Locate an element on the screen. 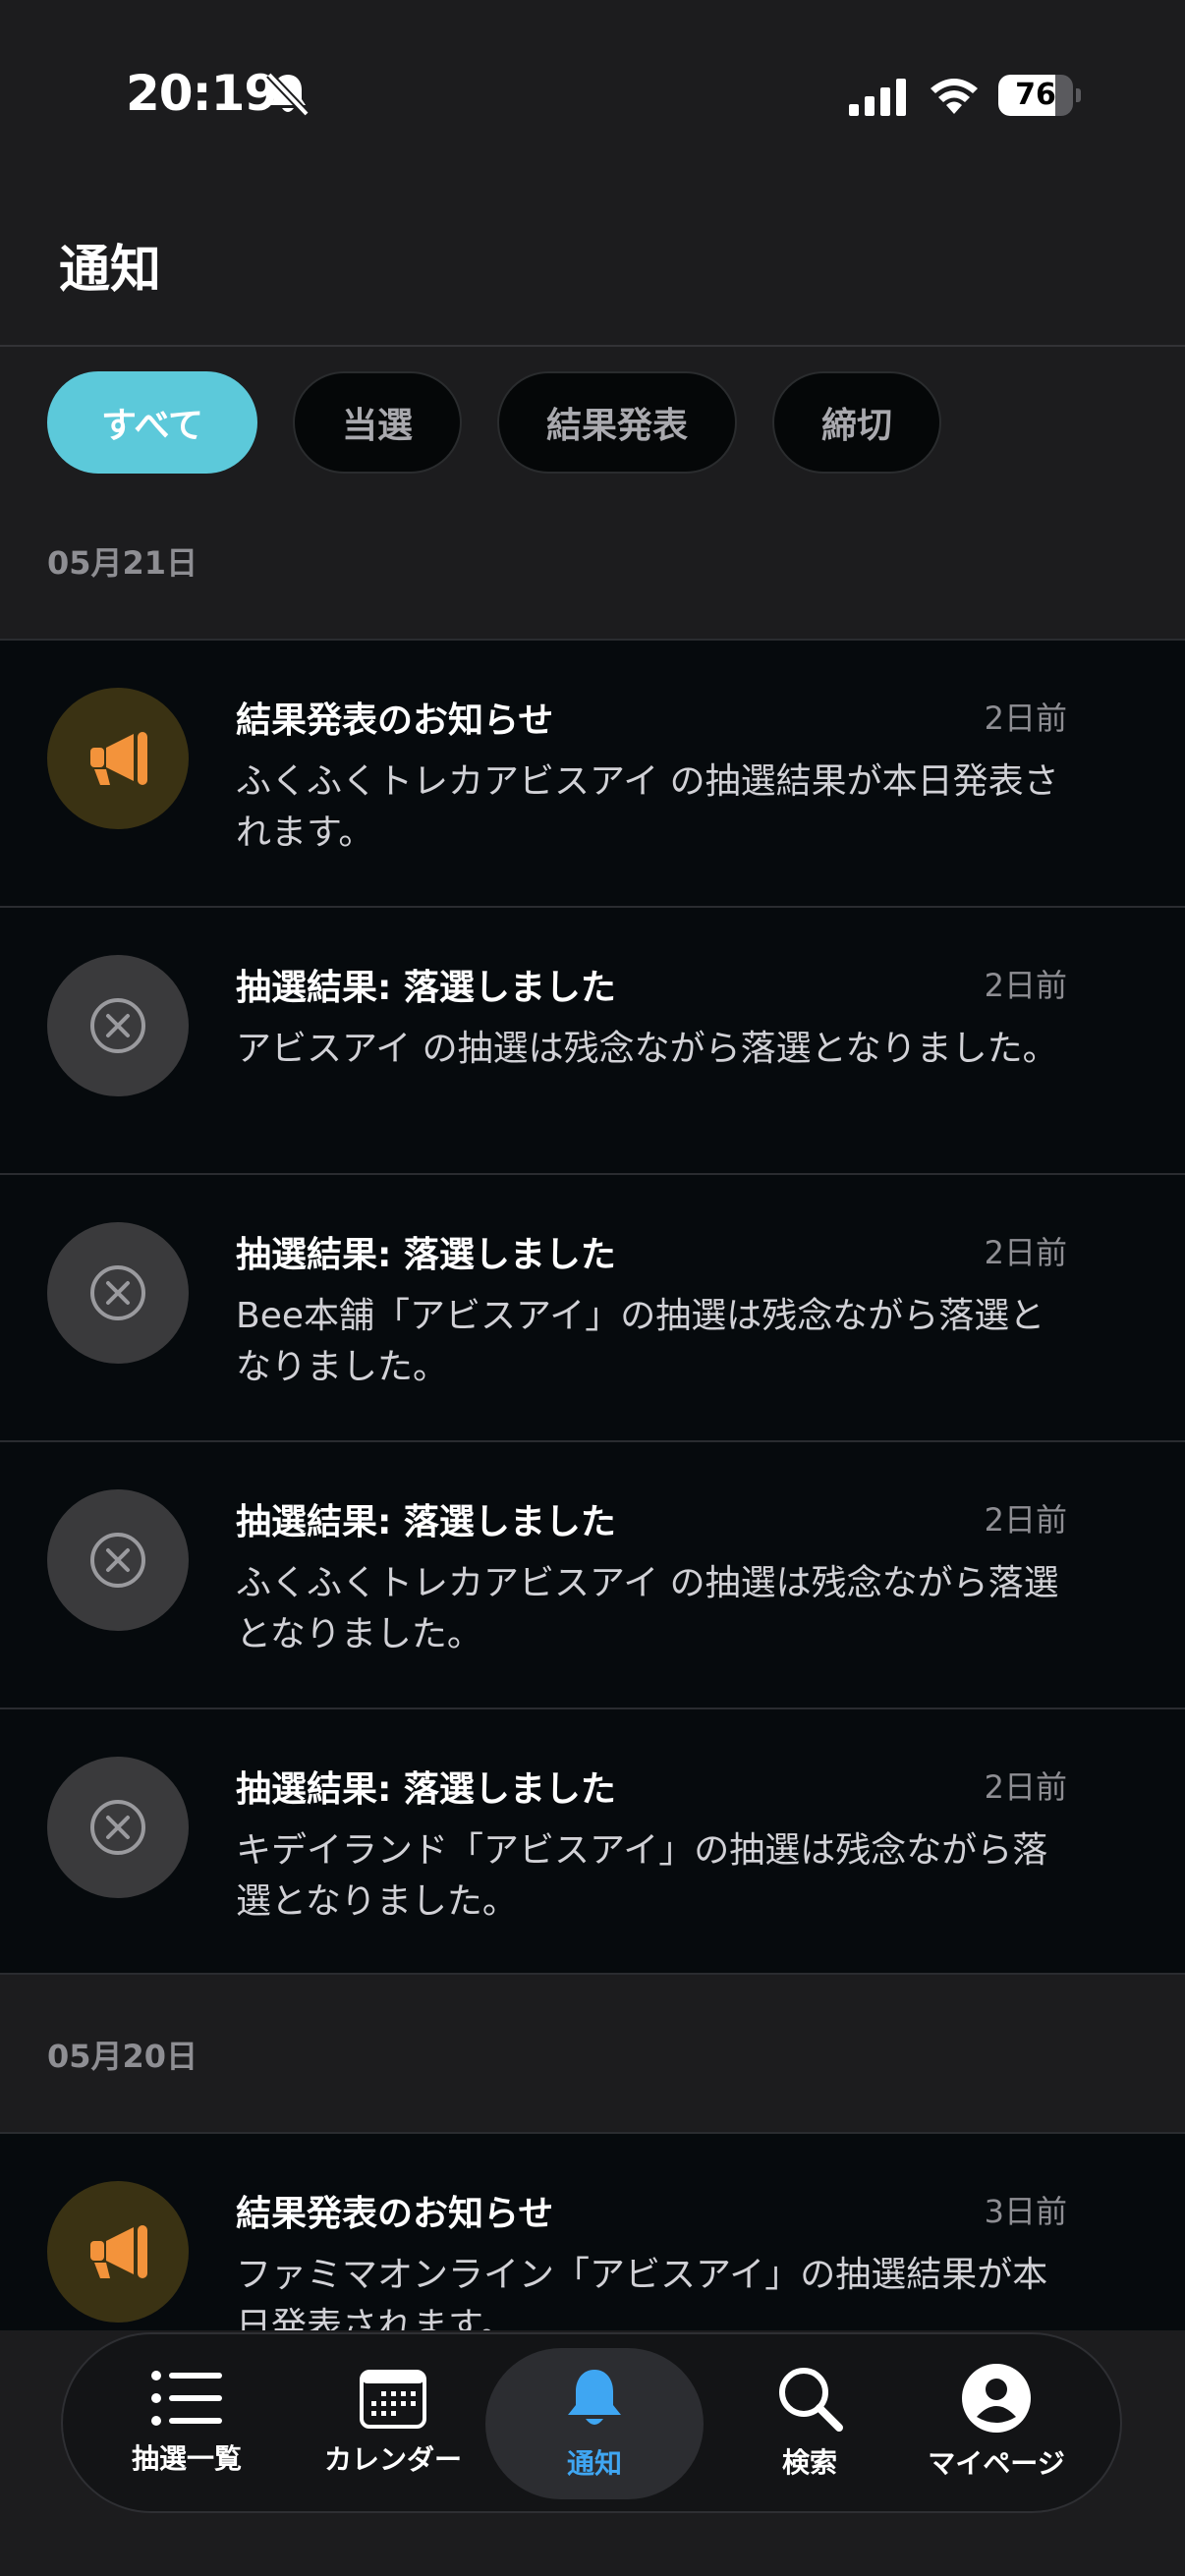 This screenshot has height=2576, width=1185. tab-label: マイページ is located at coordinates (997, 2463).